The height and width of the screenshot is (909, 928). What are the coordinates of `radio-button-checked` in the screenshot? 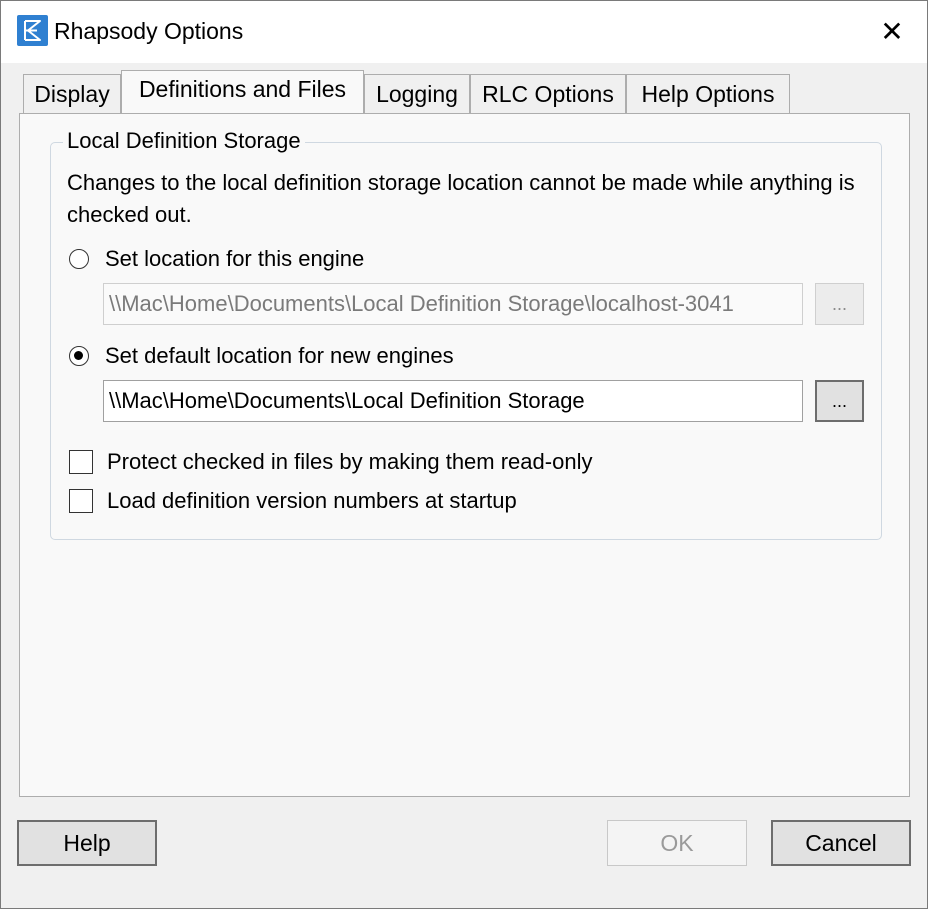 It's located at (79, 356).